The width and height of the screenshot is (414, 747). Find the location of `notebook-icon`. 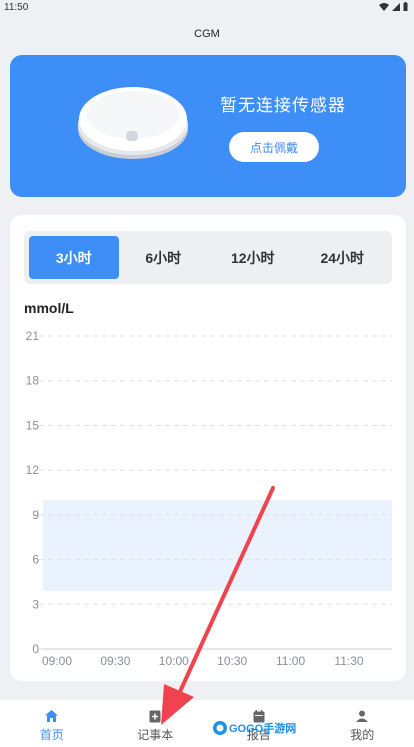

notebook-icon is located at coordinates (155, 716).